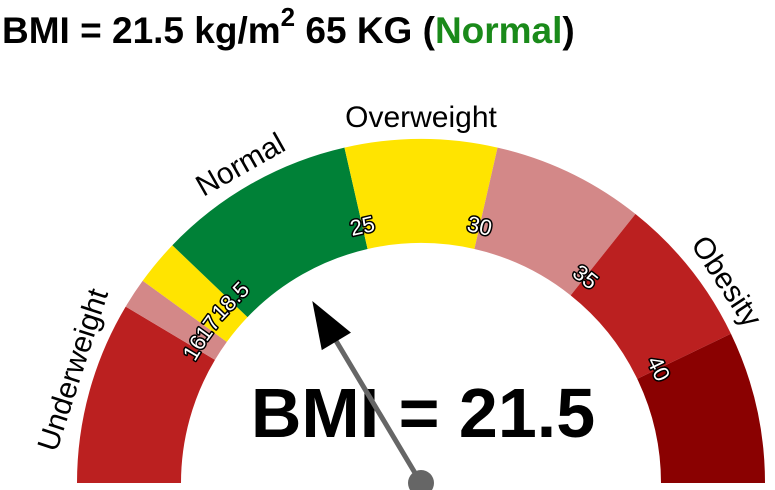  What do you see at coordinates (331, 326) in the screenshot?
I see `needle-arrowhead` at bounding box center [331, 326].